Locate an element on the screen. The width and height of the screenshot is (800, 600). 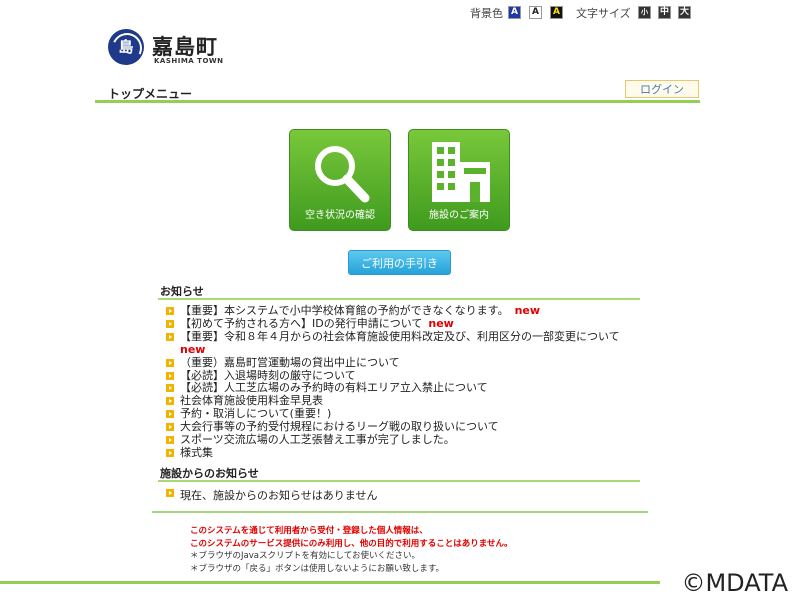
bg-color-white-button: A is located at coordinates (535, 12).